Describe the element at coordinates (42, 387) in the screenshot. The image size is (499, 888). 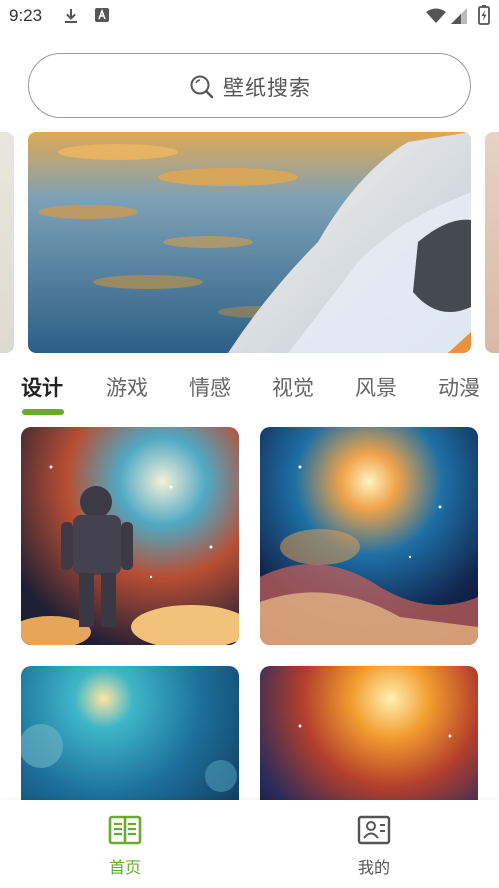
I see `tab-design: 设计` at that location.